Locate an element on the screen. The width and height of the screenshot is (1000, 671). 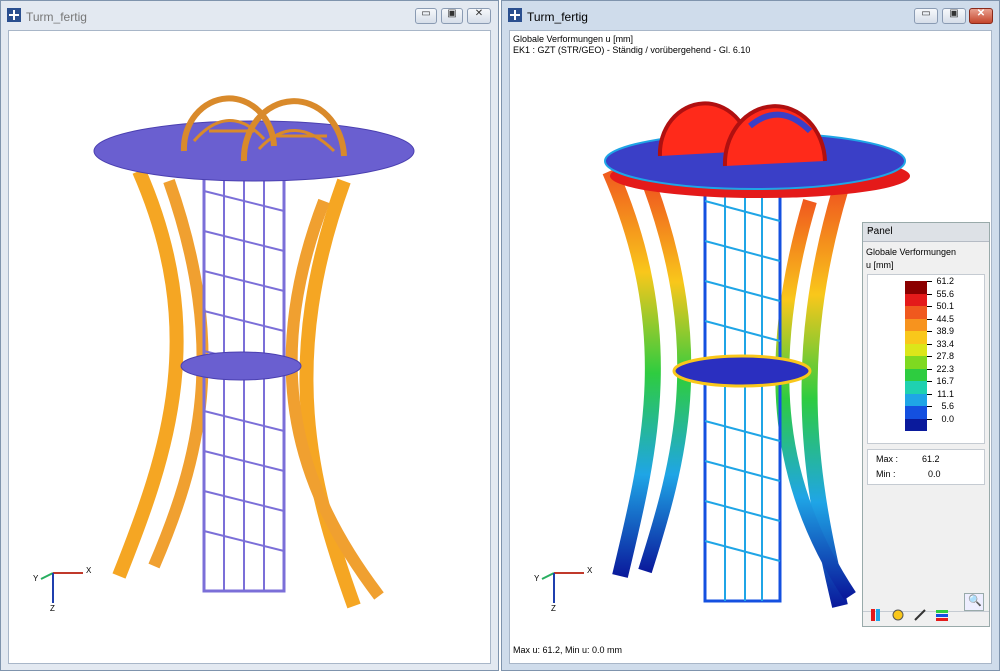
color-scale-tool-icon is located at coordinates (876, 615).